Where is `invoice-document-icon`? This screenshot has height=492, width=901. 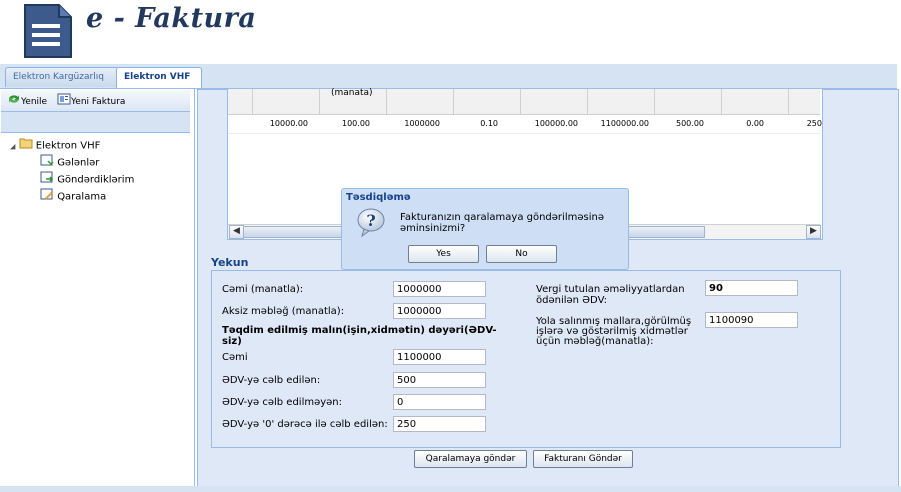
invoice-document-icon is located at coordinates (48, 31).